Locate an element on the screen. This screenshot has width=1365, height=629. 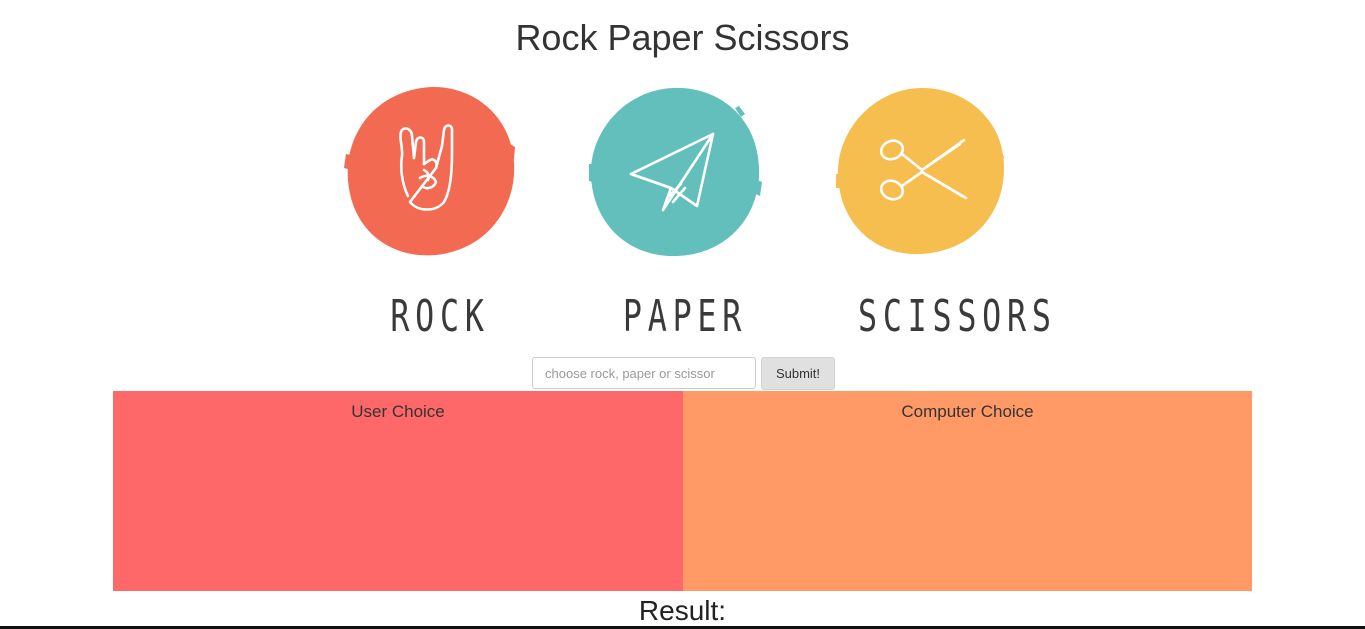
user-choice-label: User Choice is located at coordinates (398, 411).